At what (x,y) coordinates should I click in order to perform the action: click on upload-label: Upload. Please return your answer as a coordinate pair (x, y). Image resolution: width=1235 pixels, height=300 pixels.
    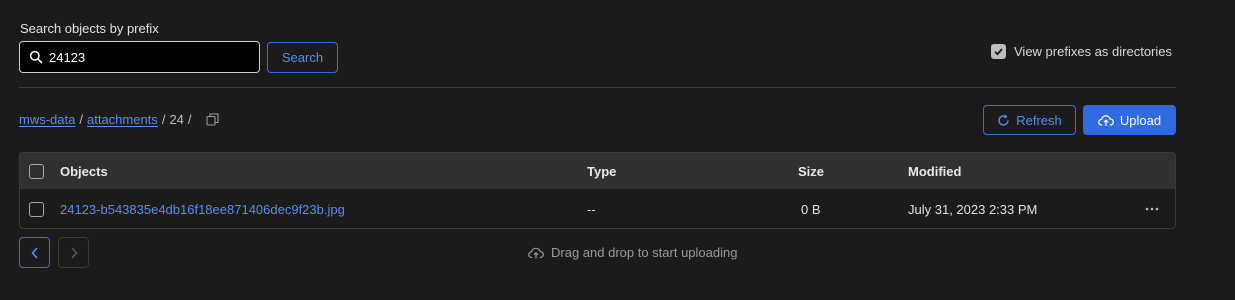
    Looking at the image, I should click on (1140, 120).